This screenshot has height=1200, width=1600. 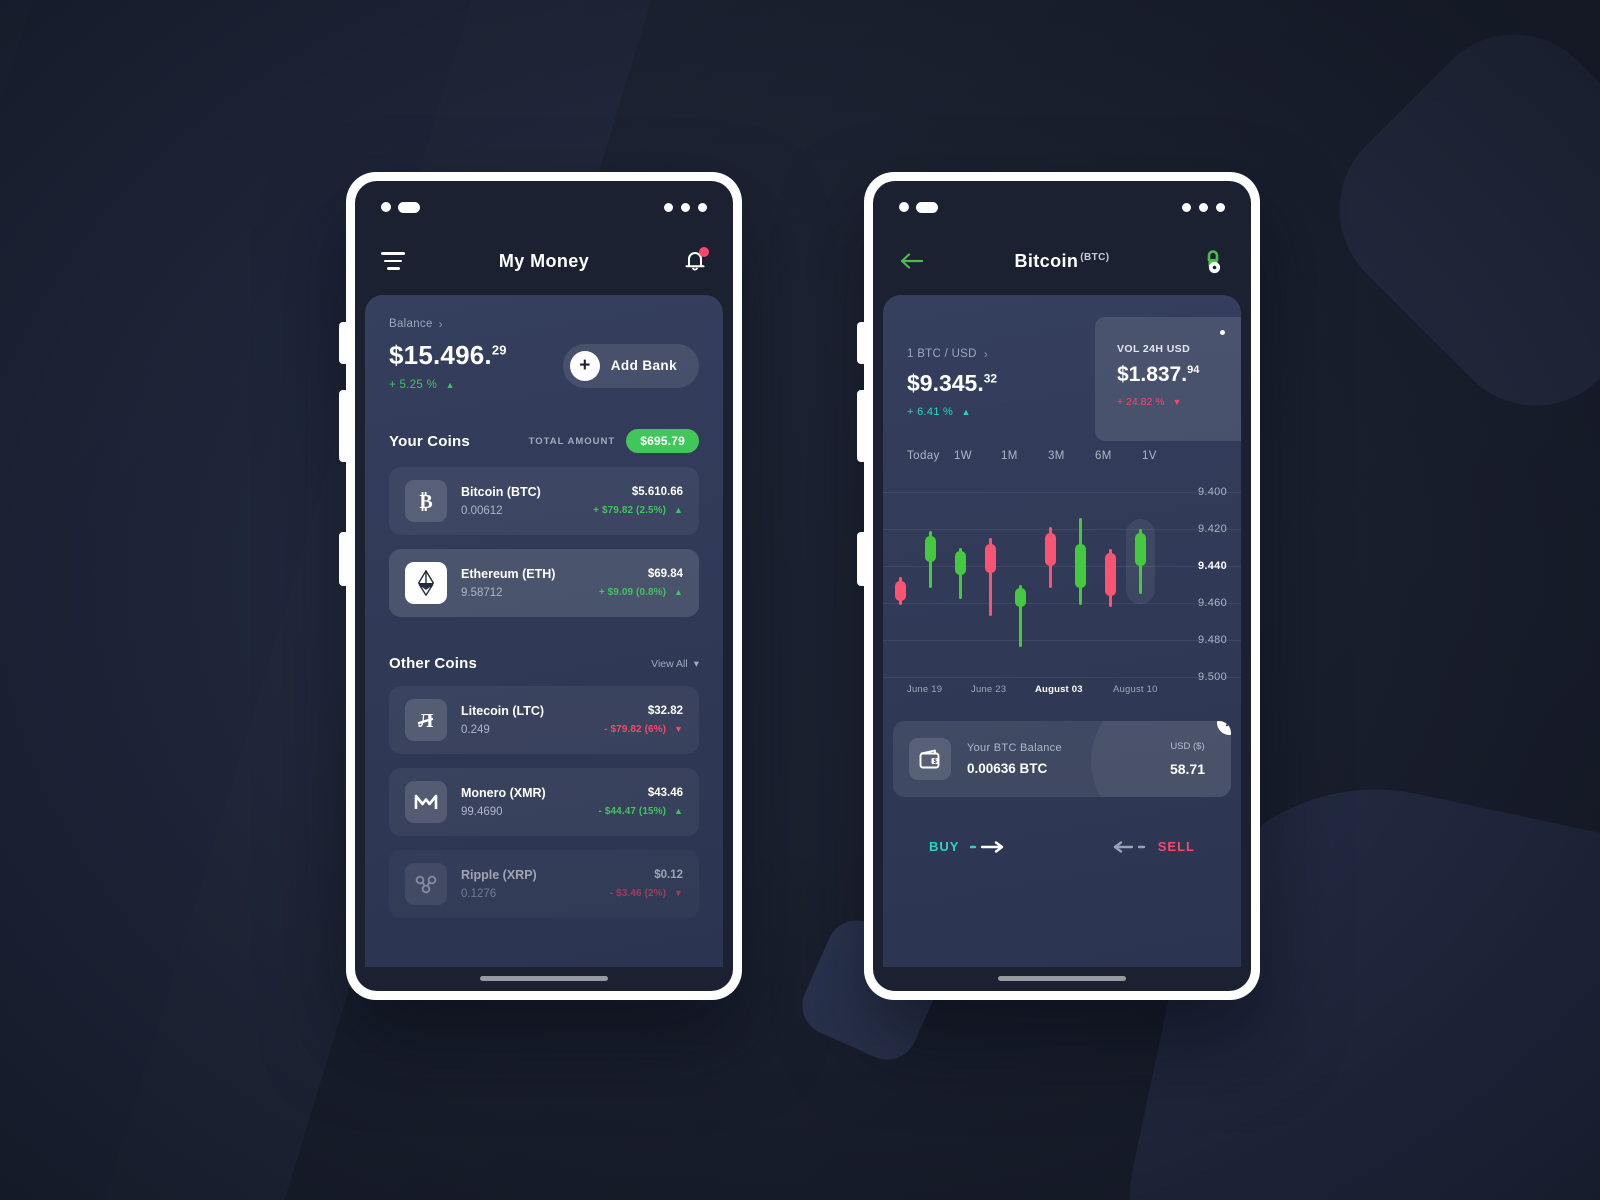 What do you see at coordinates (1222, 332) in the screenshot?
I see `volume-dot-icon` at bounding box center [1222, 332].